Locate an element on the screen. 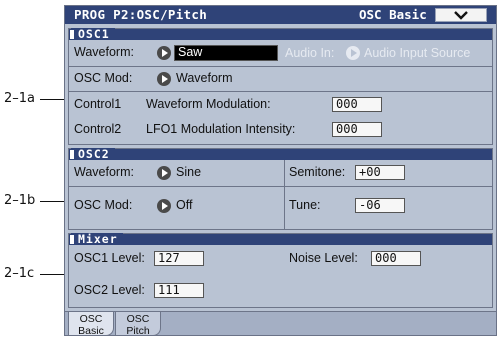 The height and width of the screenshot is (339, 501). control2-param-label: LFO1 Modulation Intensity: is located at coordinates (221, 129).